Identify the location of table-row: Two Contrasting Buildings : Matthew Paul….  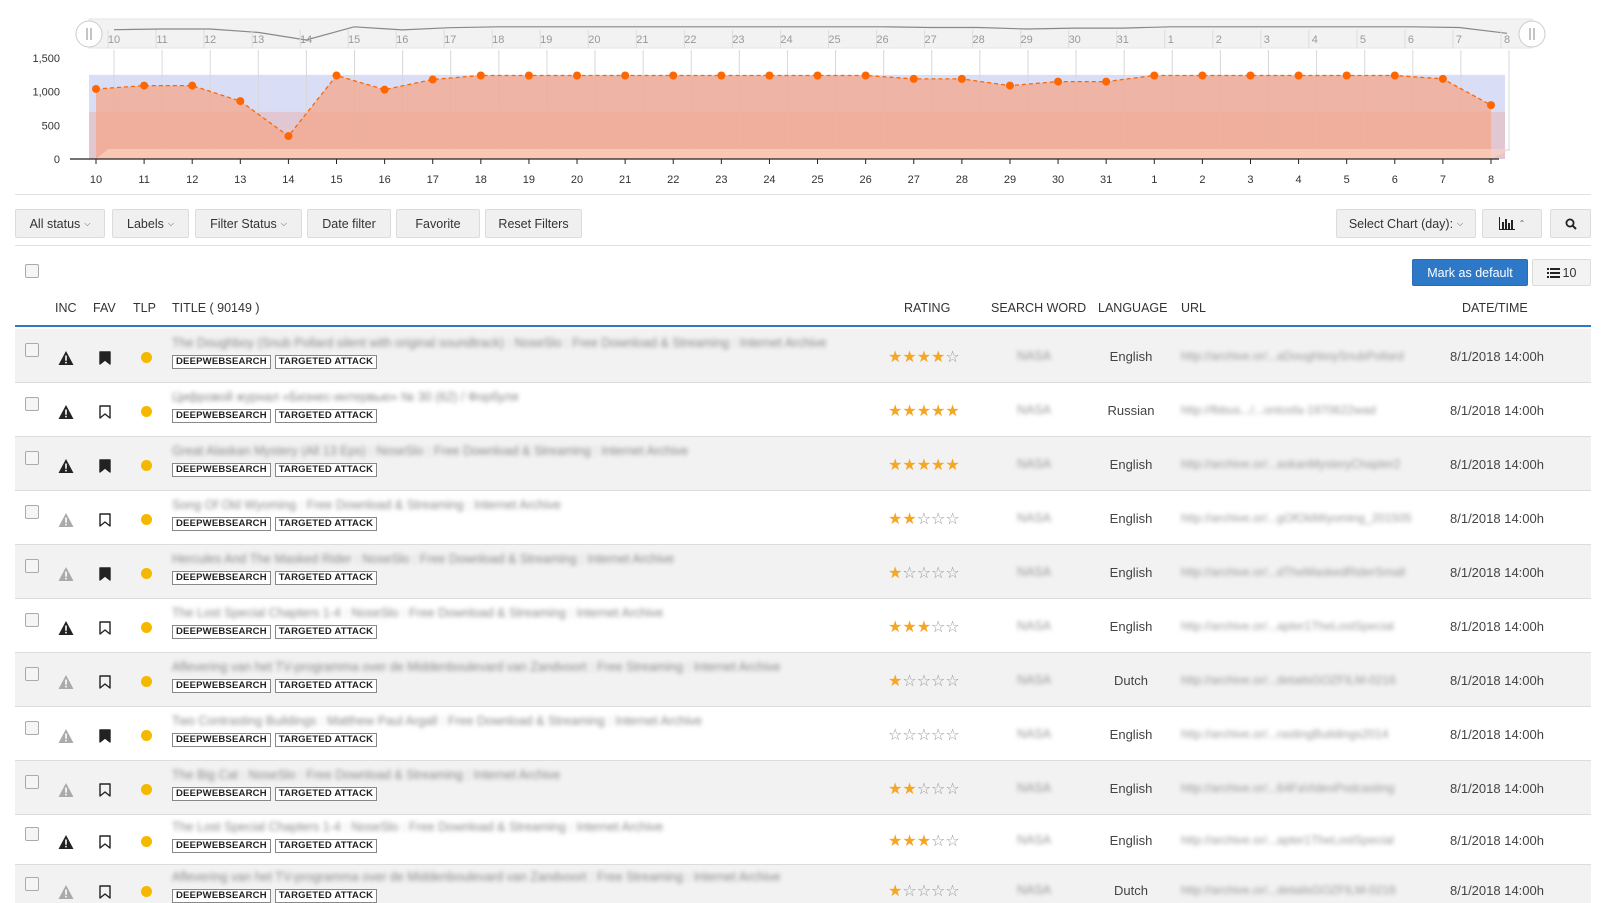
(803, 734).